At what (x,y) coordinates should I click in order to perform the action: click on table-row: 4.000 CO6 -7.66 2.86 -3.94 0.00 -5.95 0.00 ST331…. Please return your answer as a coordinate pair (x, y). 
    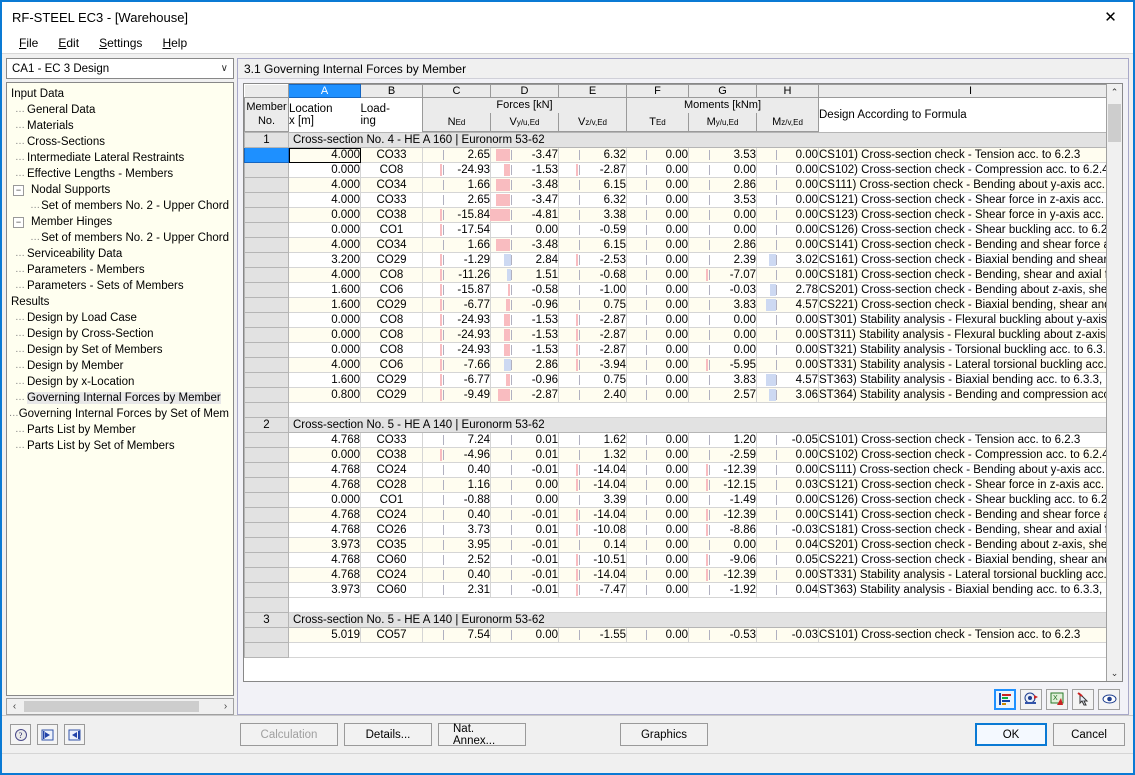
    Looking at the image, I should click on (675, 365).